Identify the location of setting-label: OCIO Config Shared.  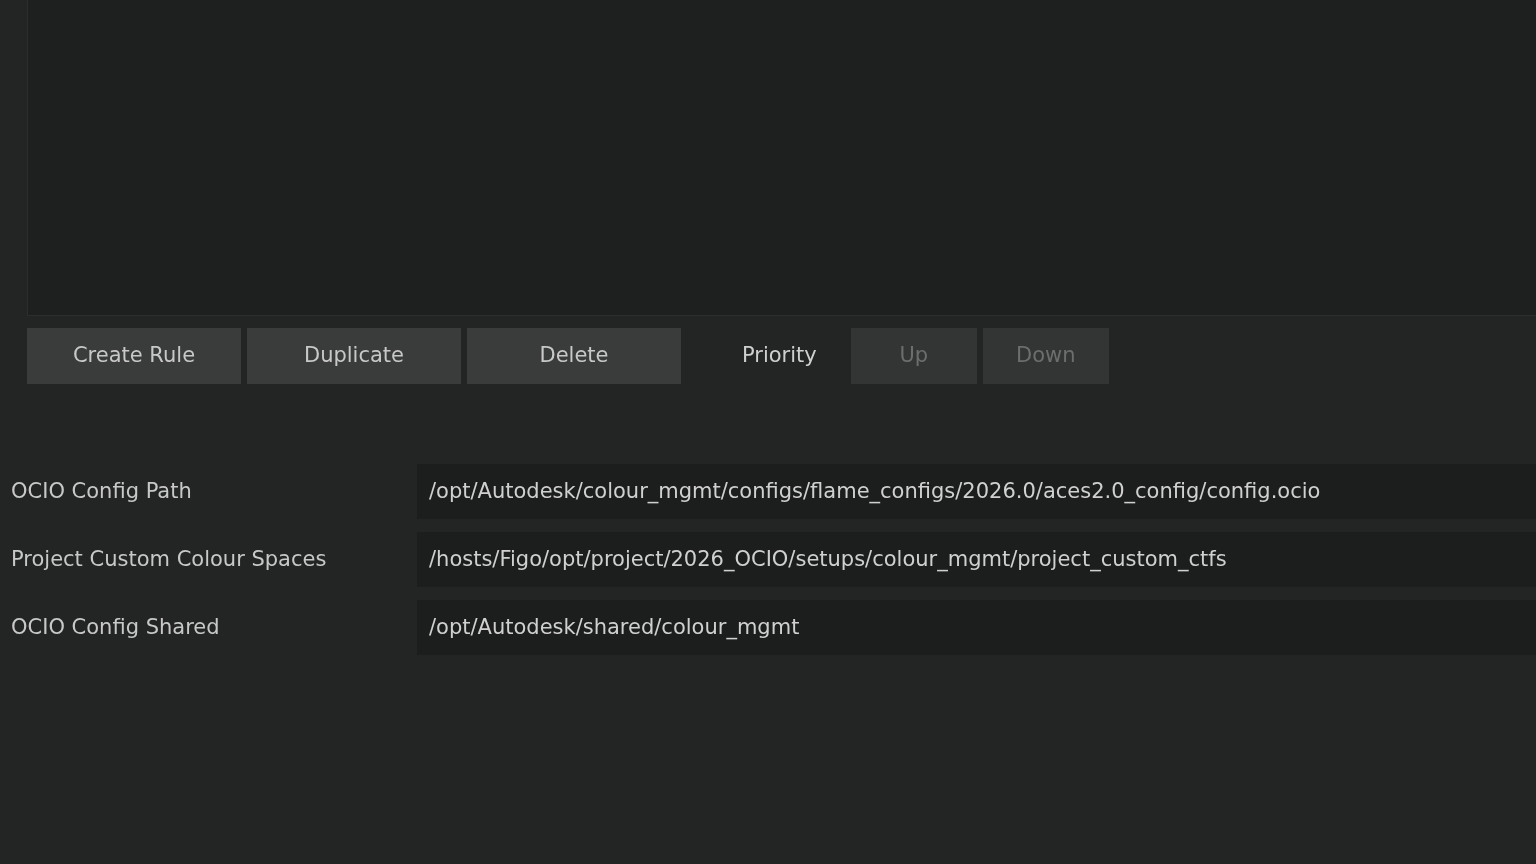
(115, 627).